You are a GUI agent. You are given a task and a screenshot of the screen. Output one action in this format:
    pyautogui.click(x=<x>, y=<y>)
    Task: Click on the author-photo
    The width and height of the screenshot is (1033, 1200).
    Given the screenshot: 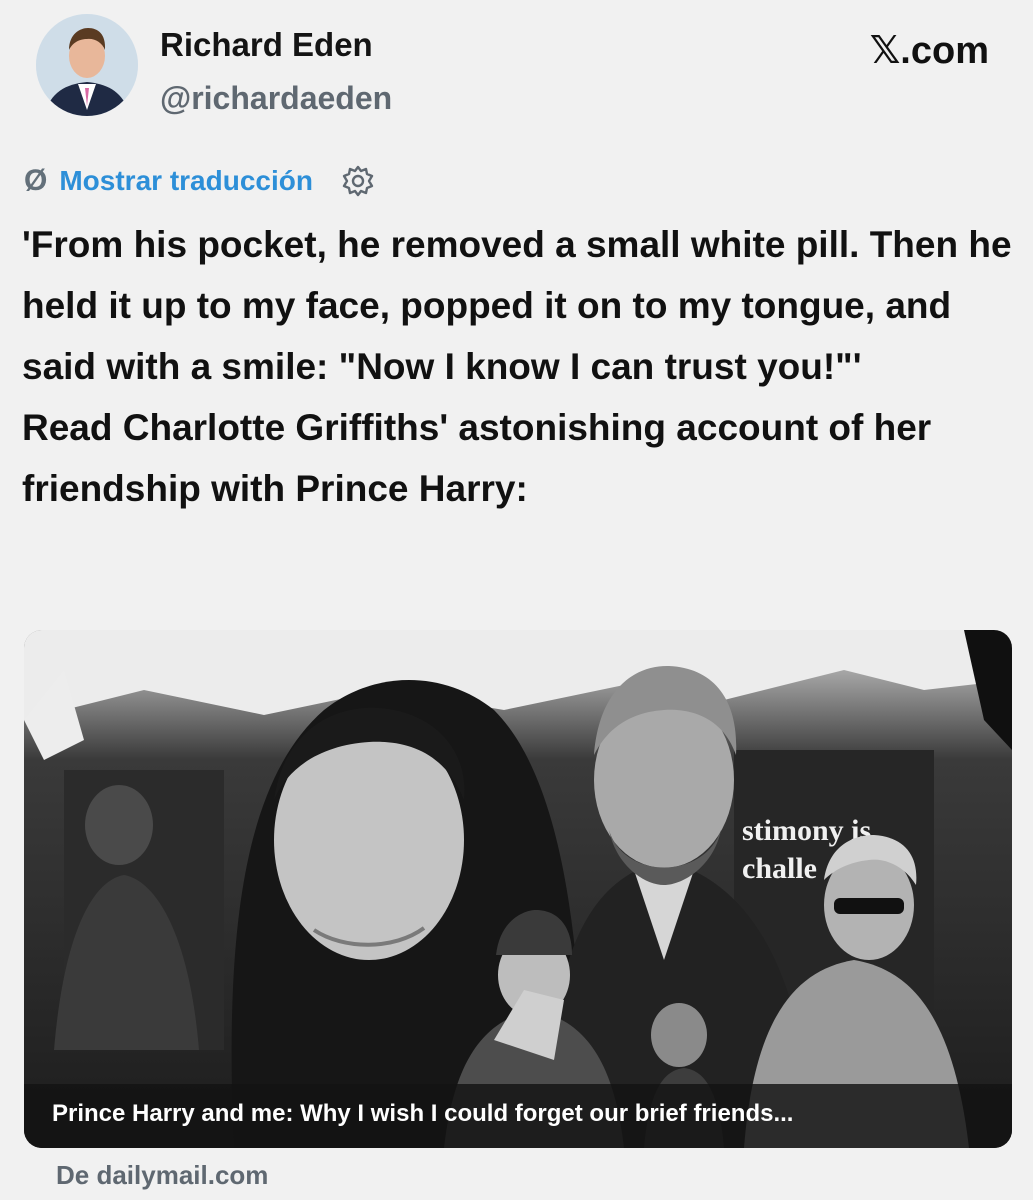 What is the action you would take?
    pyautogui.click(x=87, y=65)
    